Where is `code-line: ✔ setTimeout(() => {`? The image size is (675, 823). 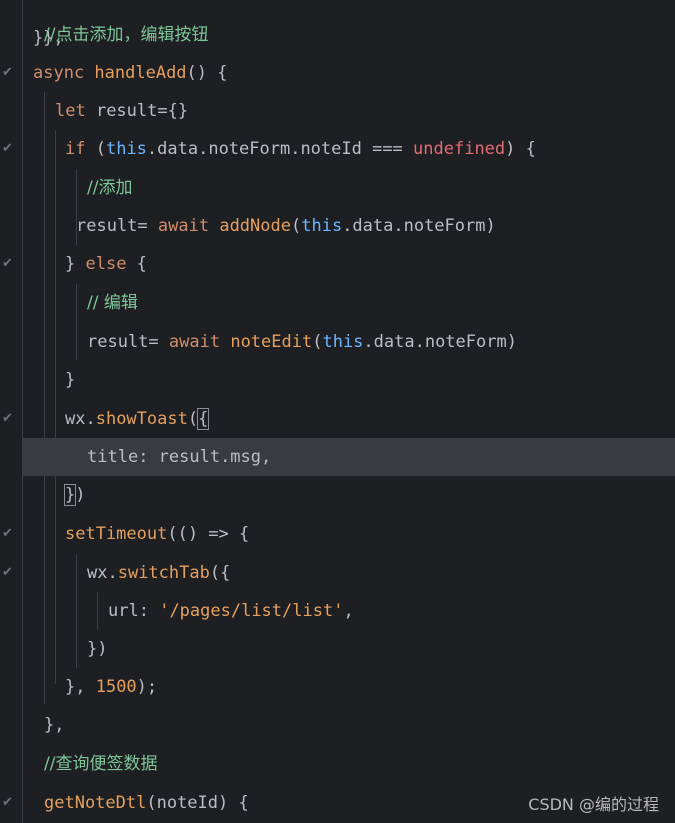
code-line: ✔ setTimeout(() => { is located at coordinates (337, 534).